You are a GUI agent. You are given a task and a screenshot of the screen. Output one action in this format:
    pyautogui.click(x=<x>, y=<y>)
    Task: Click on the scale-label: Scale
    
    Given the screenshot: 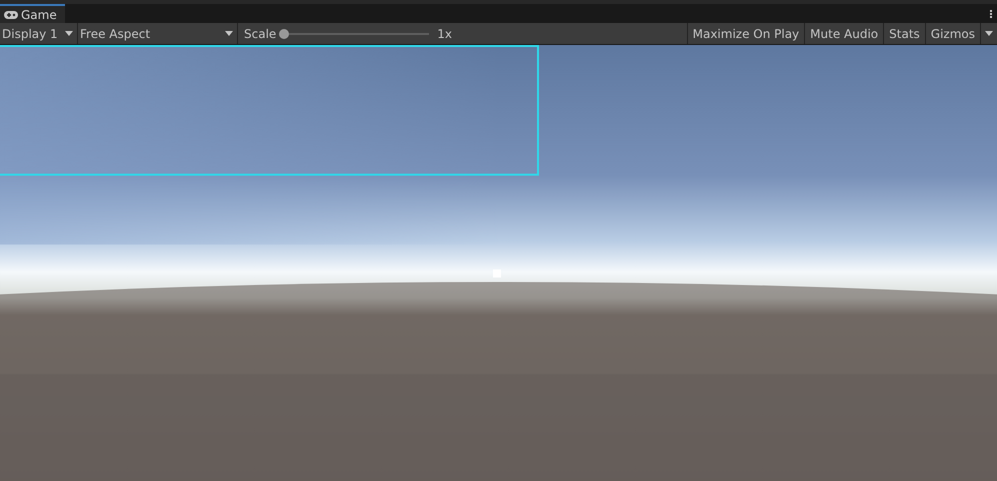 What is the action you would take?
    pyautogui.click(x=260, y=33)
    